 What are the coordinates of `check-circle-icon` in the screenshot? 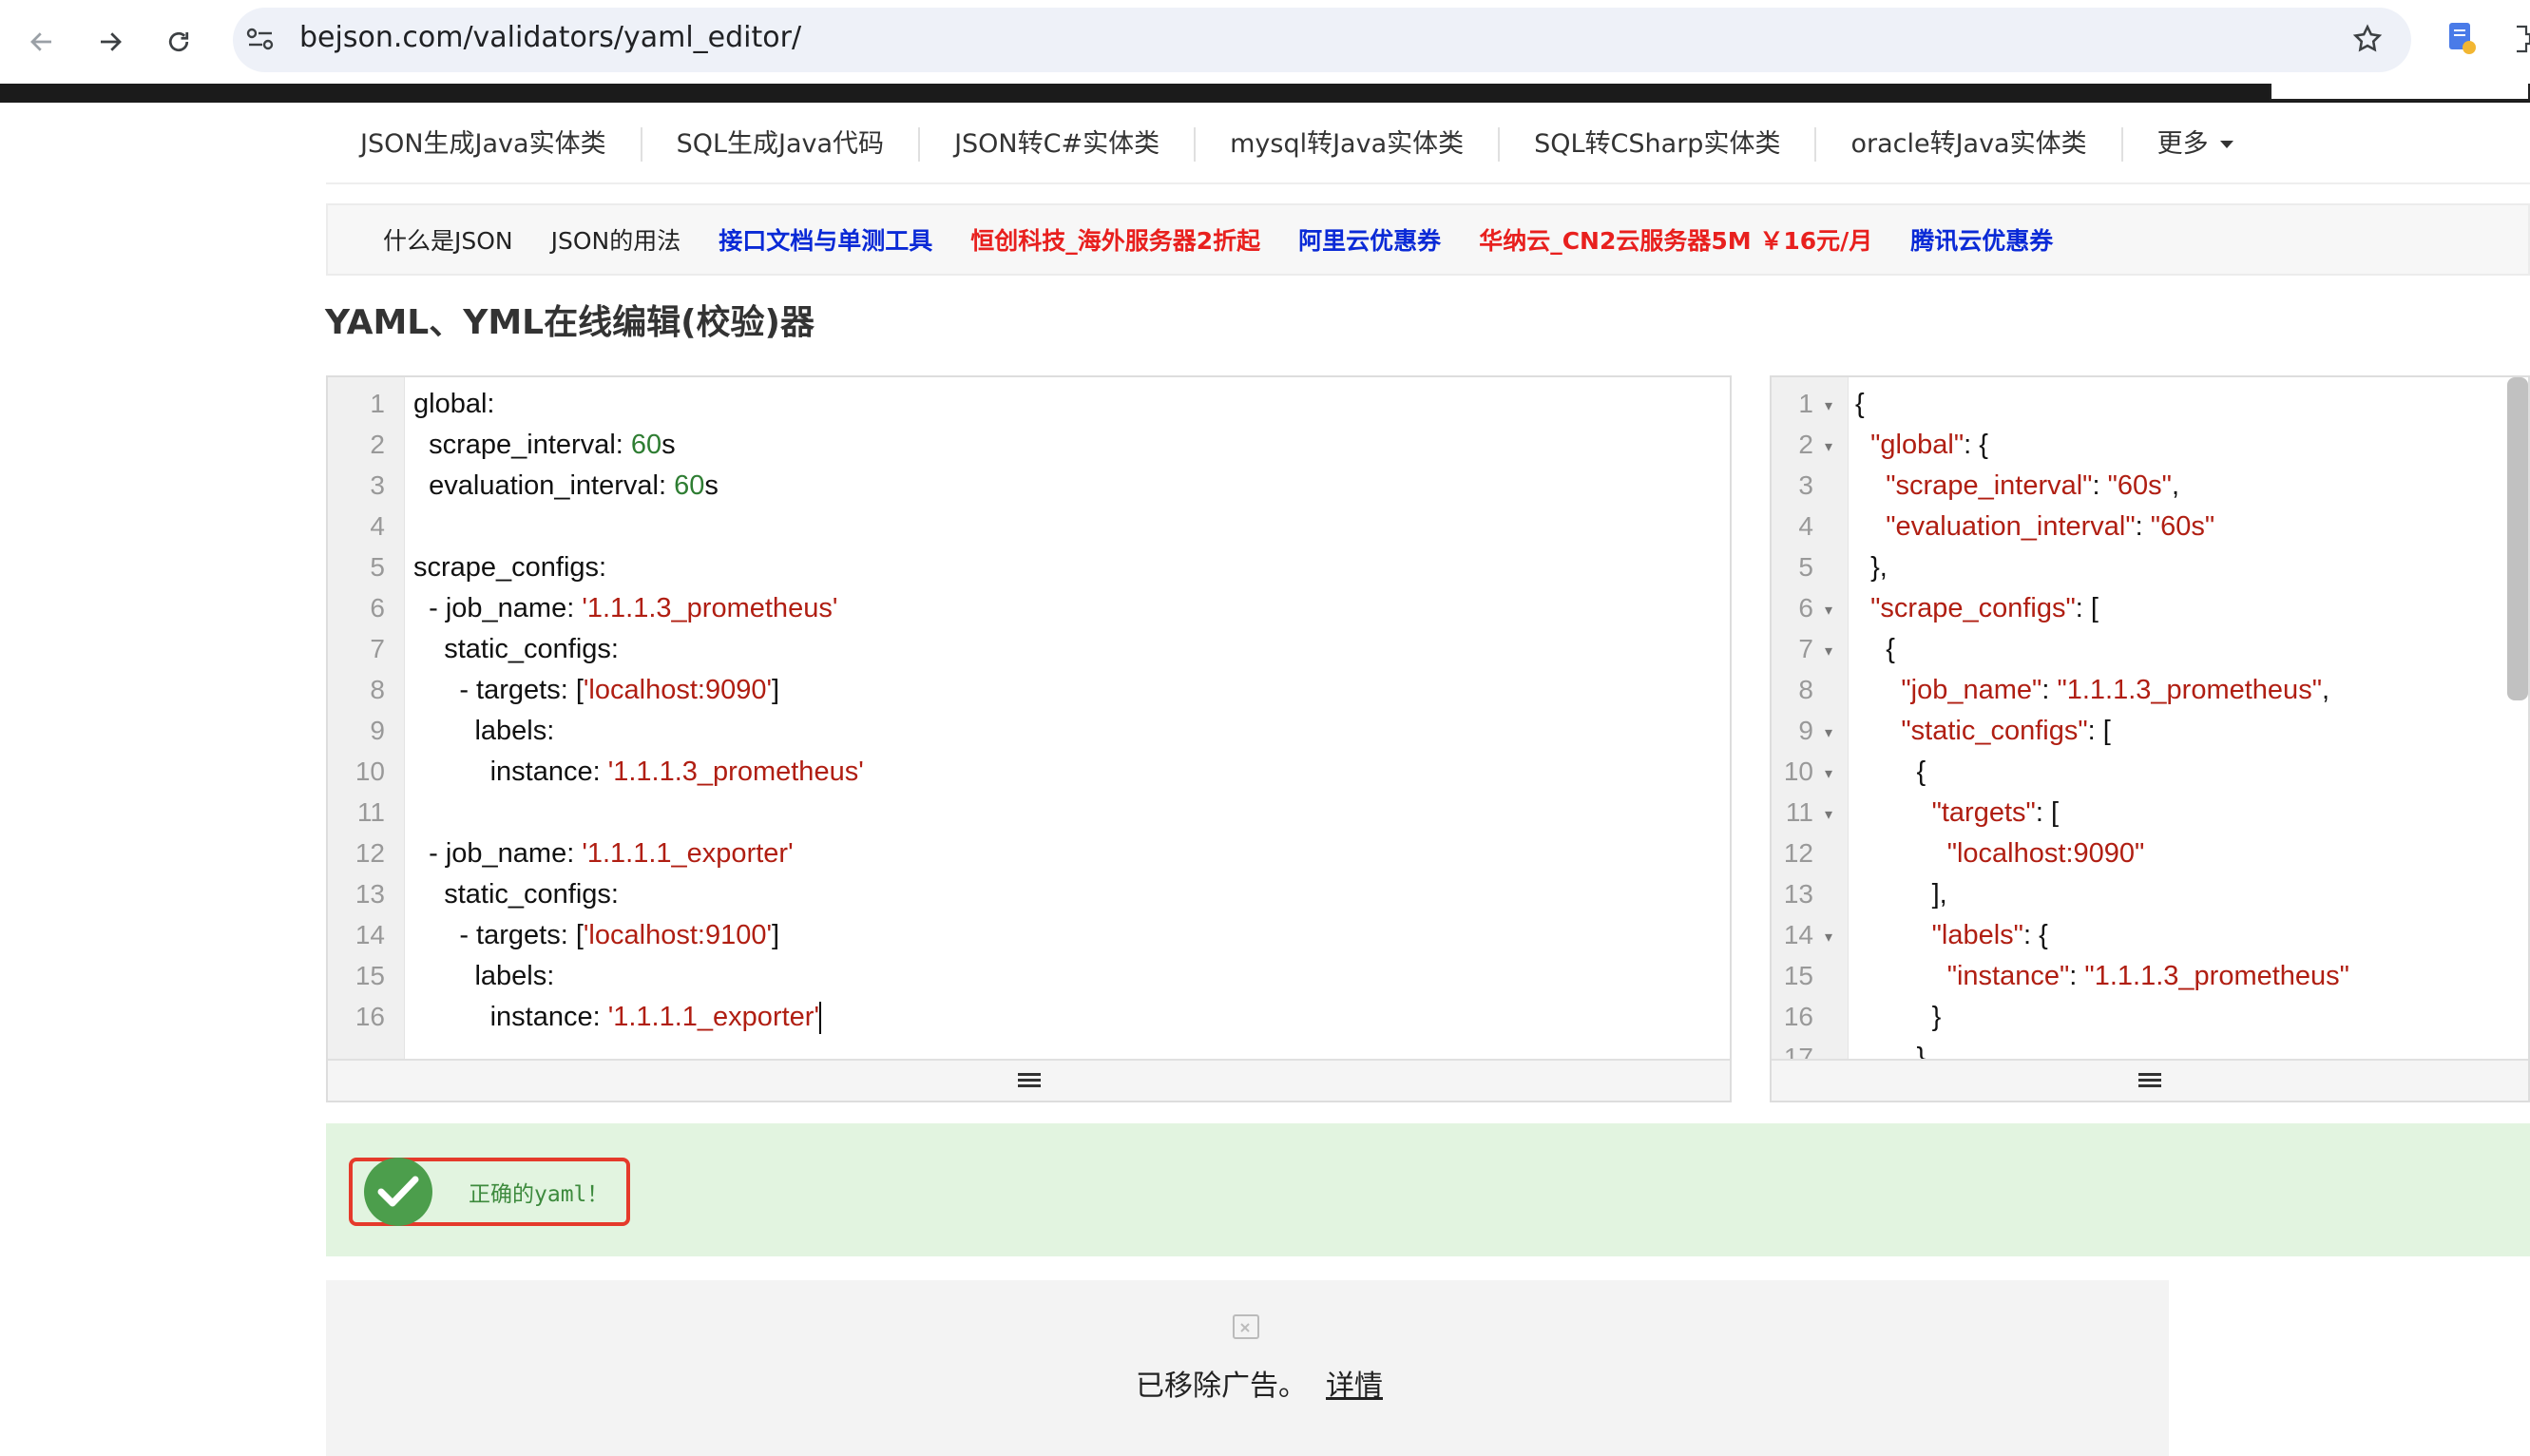 It's located at (398, 1192).